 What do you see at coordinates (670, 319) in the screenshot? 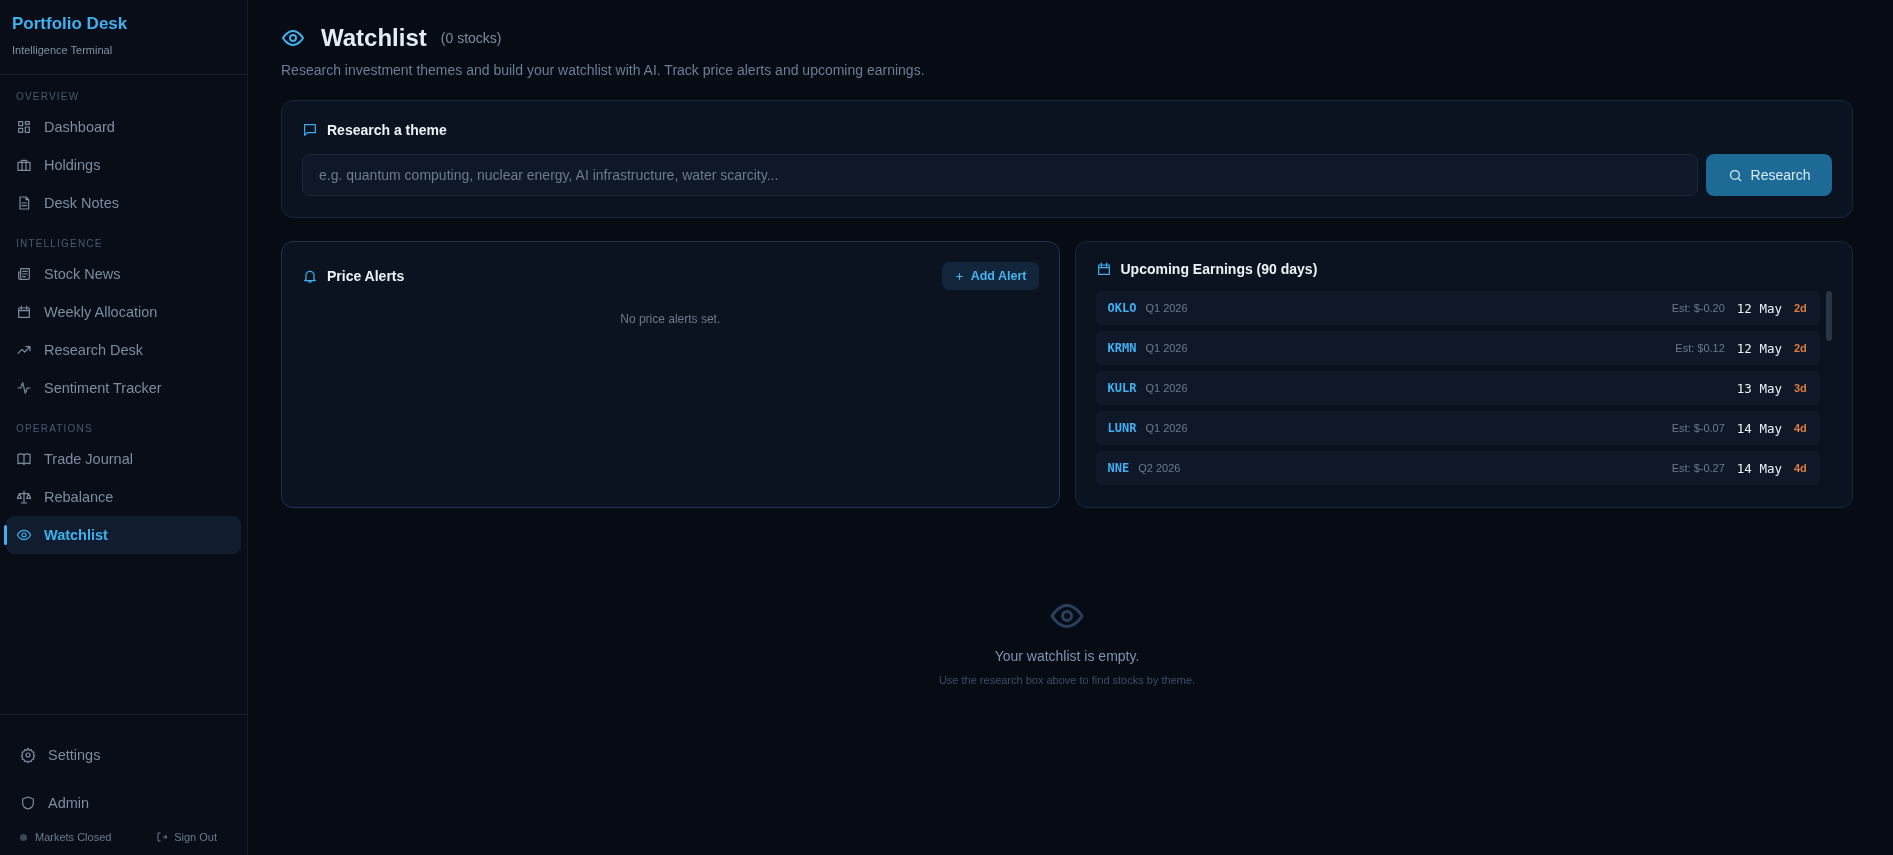
I see `empty-message: No price alerts set.` at bounding box center [670, 319].